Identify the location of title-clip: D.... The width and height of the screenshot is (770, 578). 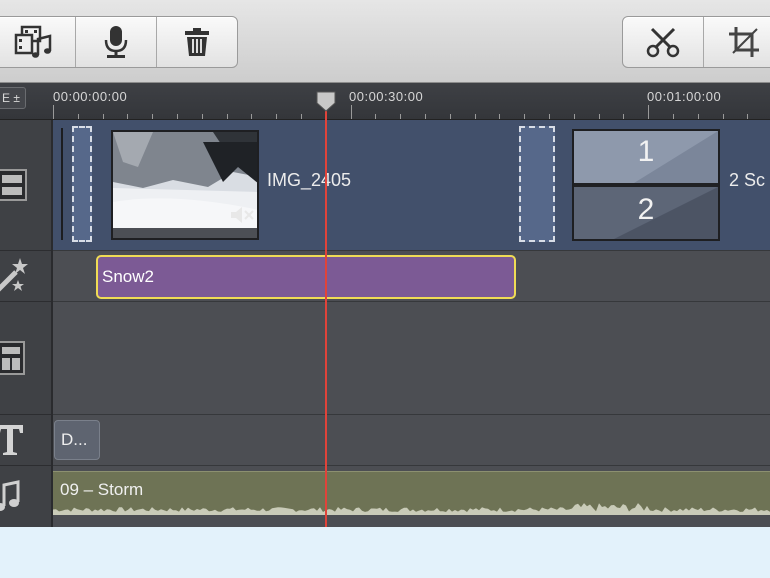
(77, 440).